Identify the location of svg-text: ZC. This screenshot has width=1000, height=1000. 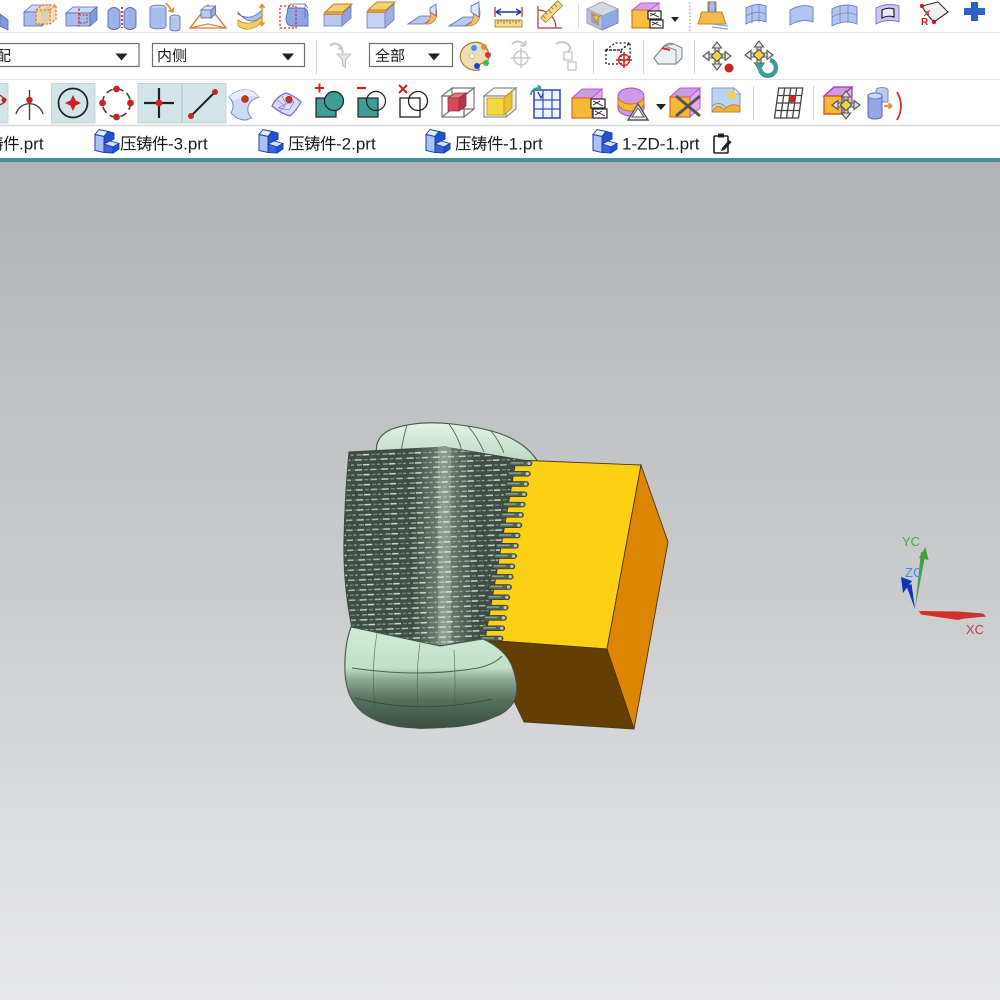
(913, 572).